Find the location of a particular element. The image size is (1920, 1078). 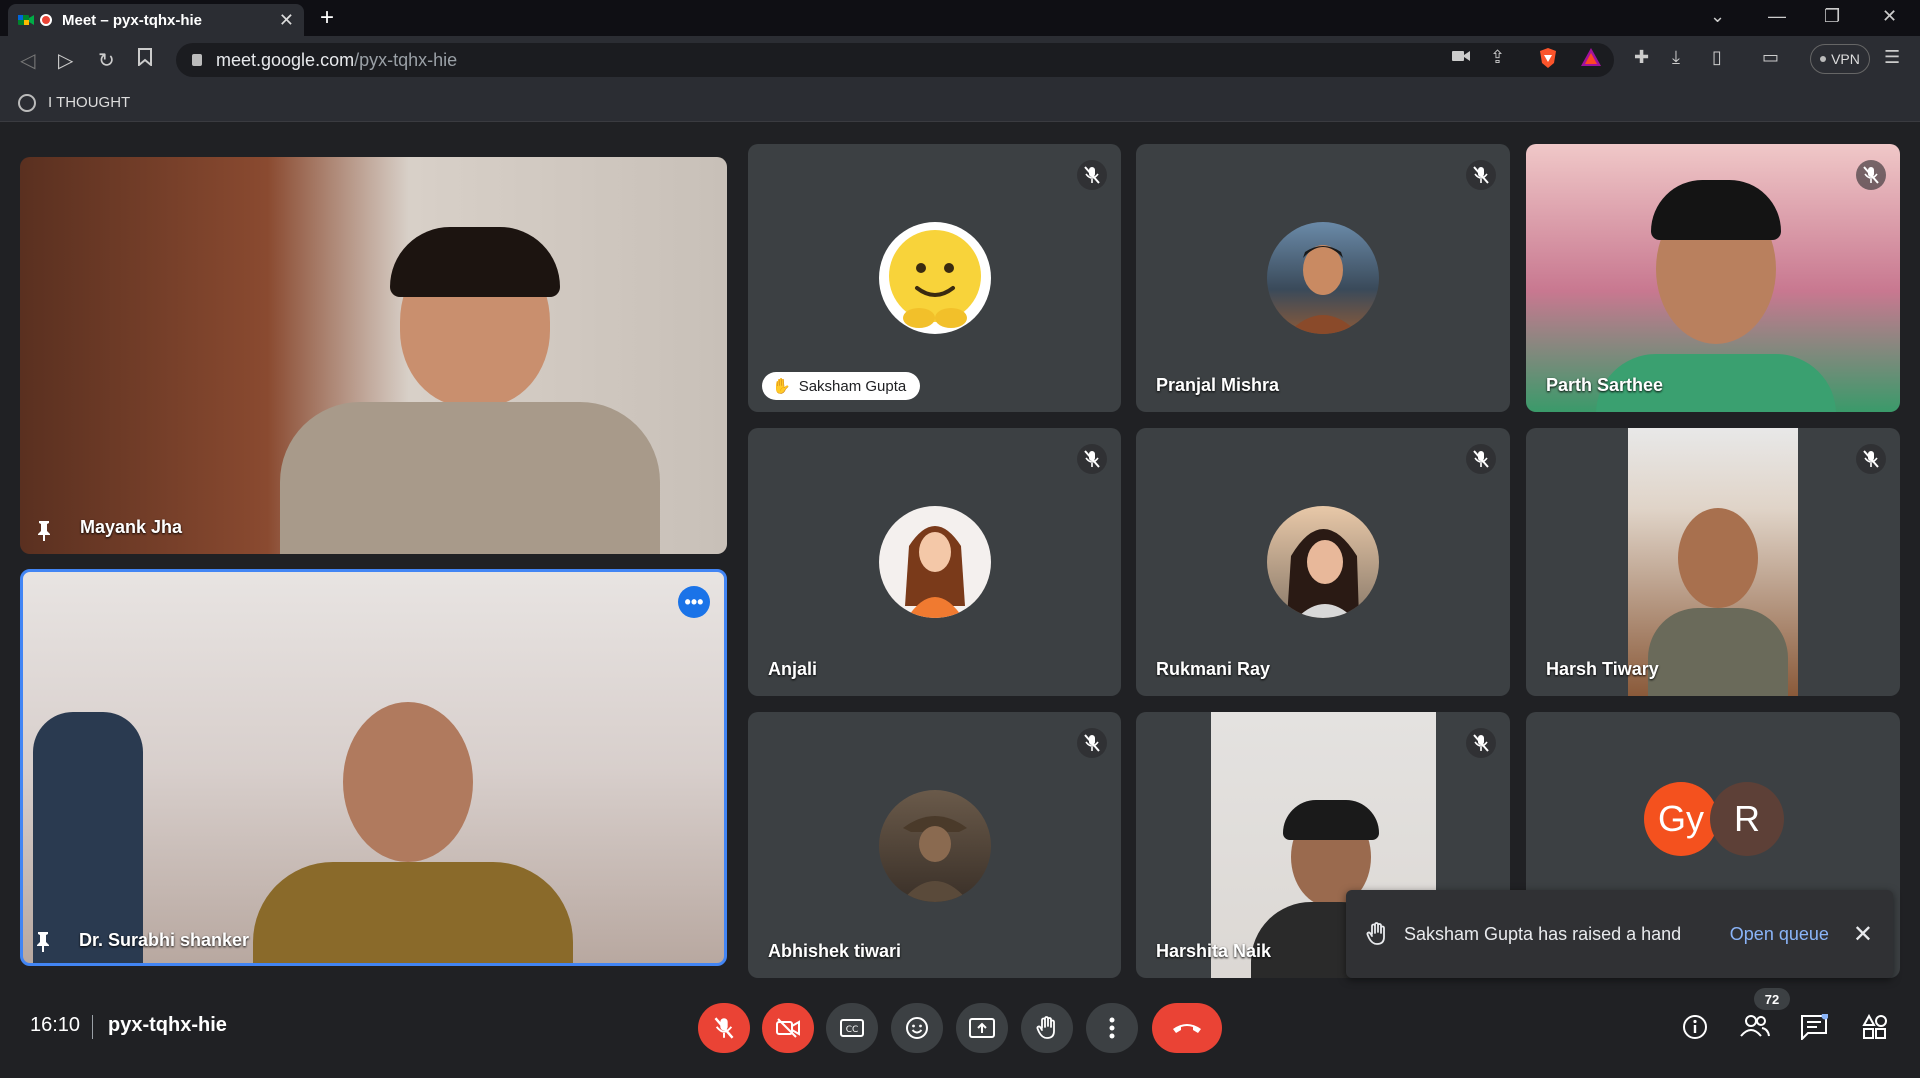

extensions-icon: ✚ is located at coordinates (1641, 57).